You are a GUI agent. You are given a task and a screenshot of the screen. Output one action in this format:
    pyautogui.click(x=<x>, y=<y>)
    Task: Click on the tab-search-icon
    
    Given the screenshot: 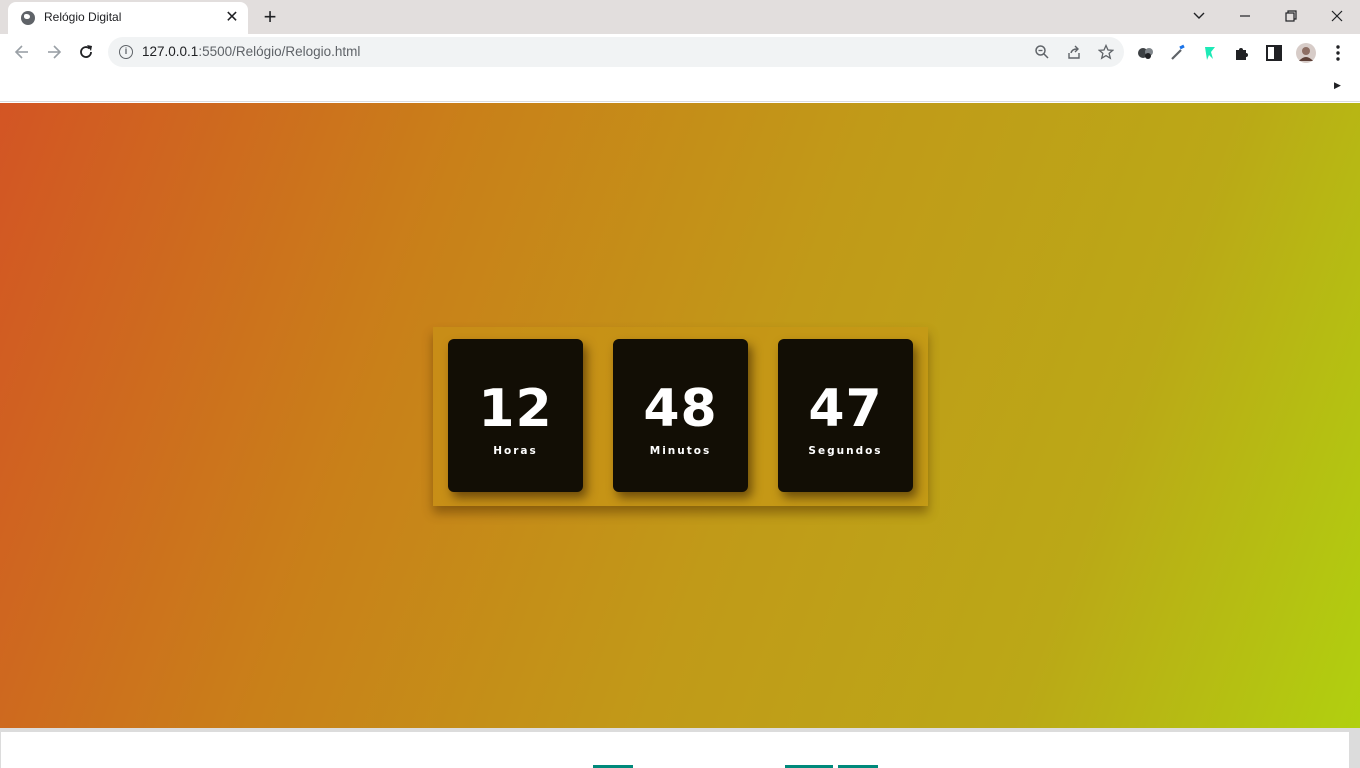 What is the action you would take?
    pyautogui.click(x=1199, y=16)
    